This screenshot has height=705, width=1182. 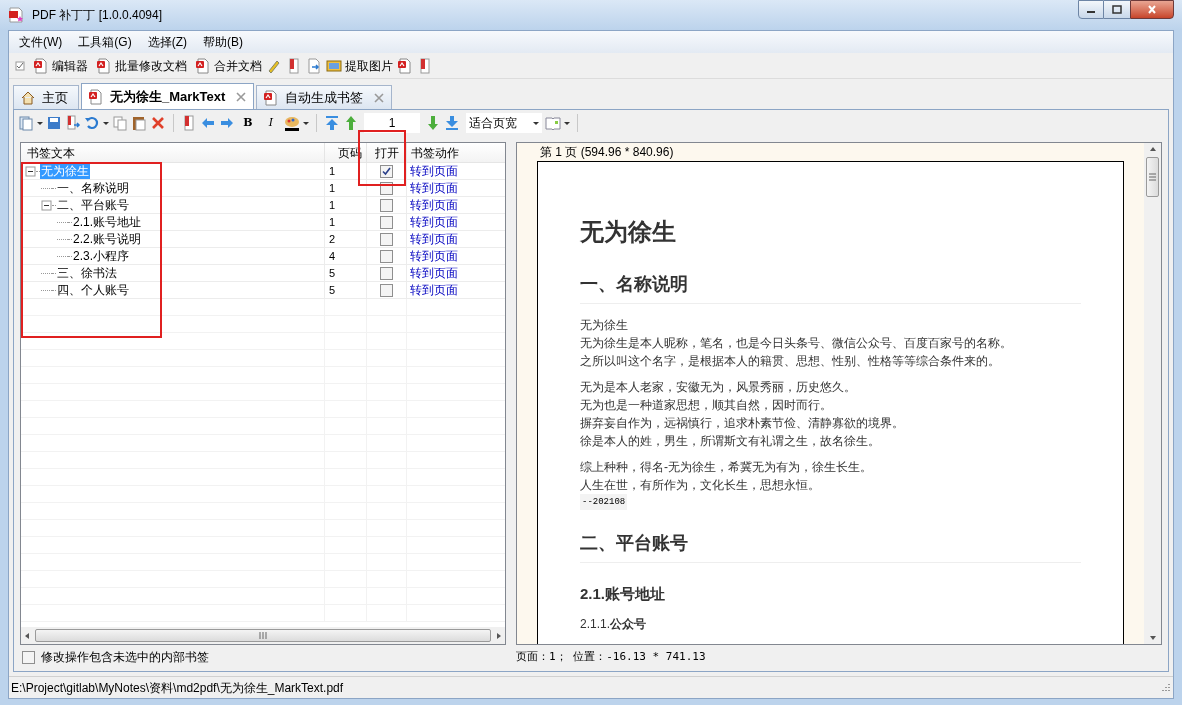 I want to click on bookmark-title: 二、平台账号, so click(x=93, y=205).